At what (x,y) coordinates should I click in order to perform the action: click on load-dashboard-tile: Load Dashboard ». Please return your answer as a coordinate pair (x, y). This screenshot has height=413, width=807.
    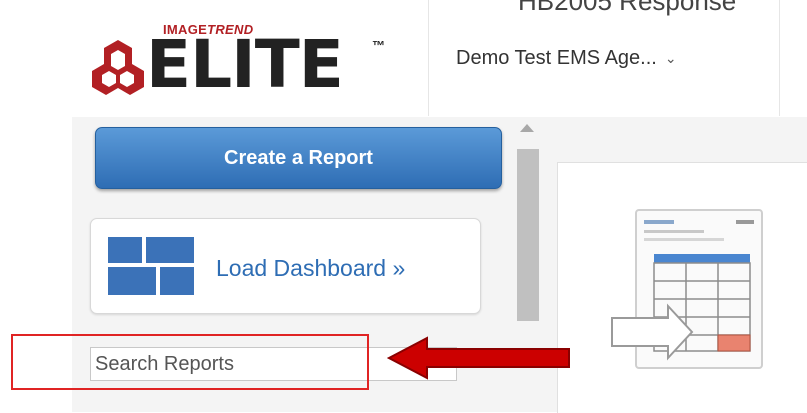
    Looking at the image, I should click on (285, 266).